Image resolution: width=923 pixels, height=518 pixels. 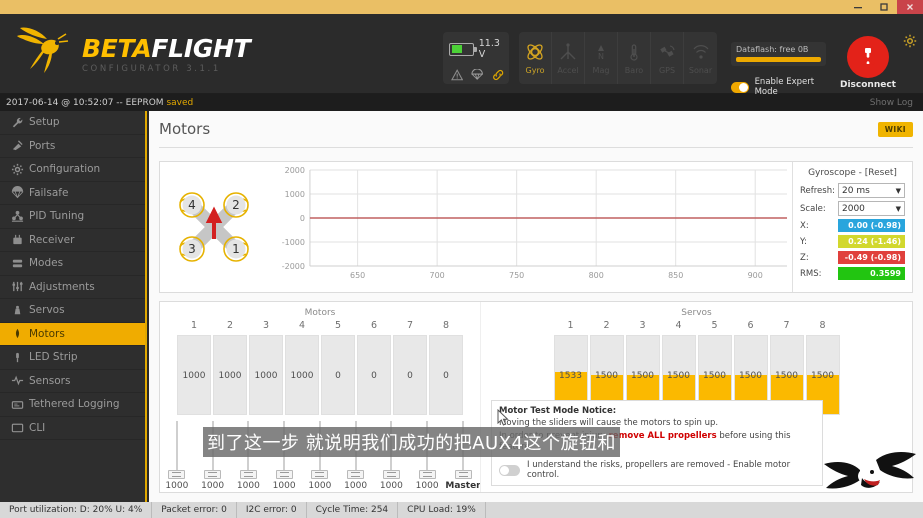 What do you see at coordinates (822, 325) in the screenshot?
I see `servo-column-header: 8` at bounding box center [822, 325].